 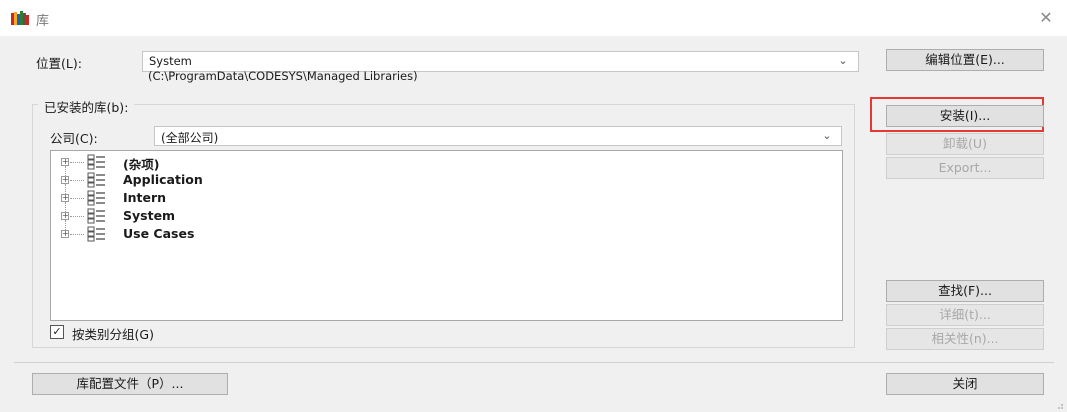 I want to click on group-by-category-label: 按类别分组(G), so click(x=113, y=334).